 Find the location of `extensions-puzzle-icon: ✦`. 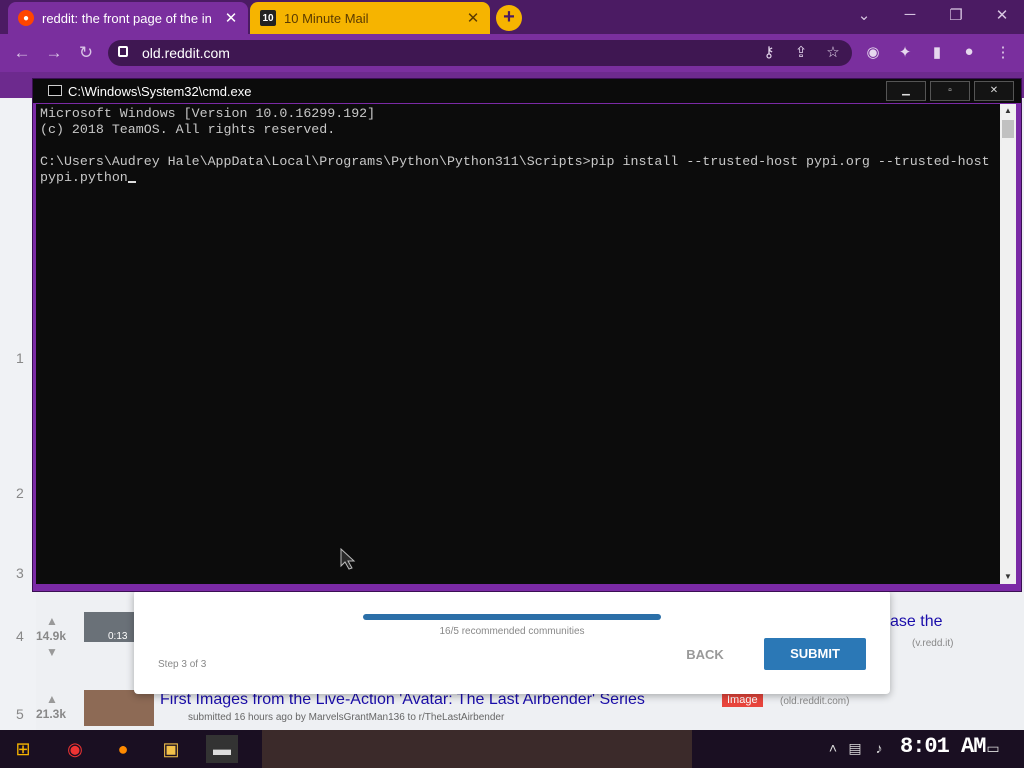

extensions-puzzle-icon: ✦ is located at coordinates (905, 52).